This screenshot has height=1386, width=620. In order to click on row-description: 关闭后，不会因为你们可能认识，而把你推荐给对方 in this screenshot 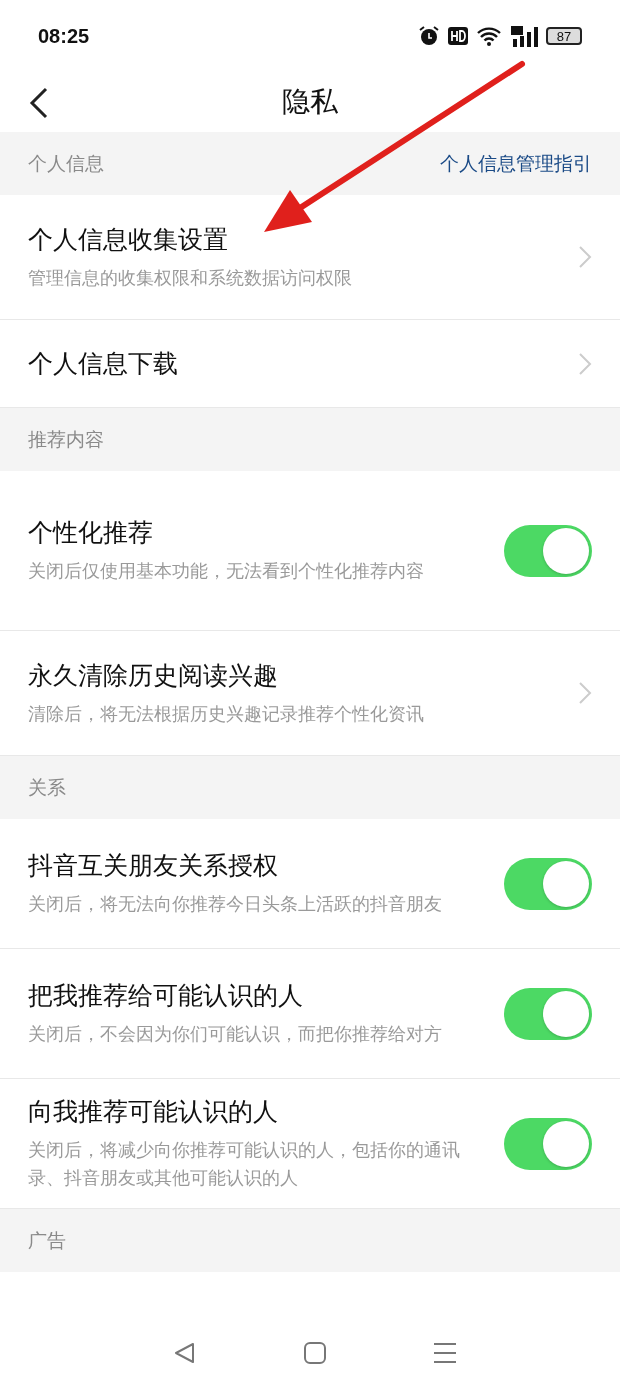, I will do `click(235, 1034)`.